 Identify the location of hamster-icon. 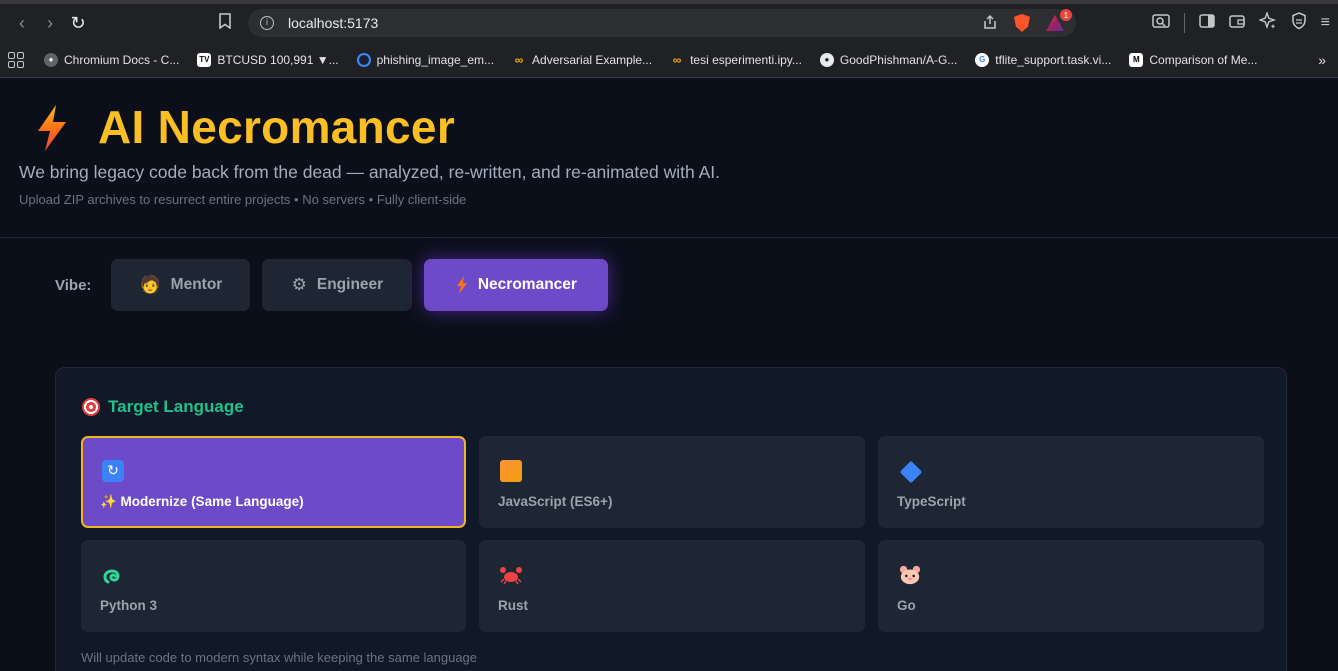
(910, 575).